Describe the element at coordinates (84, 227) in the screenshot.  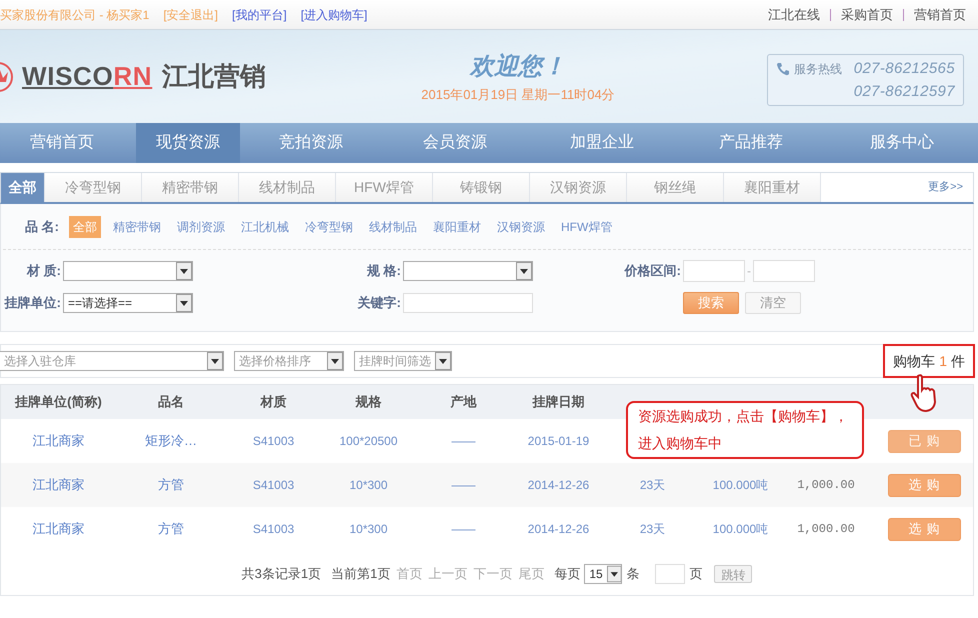
I see `product-filter-option: 全部` at that location.